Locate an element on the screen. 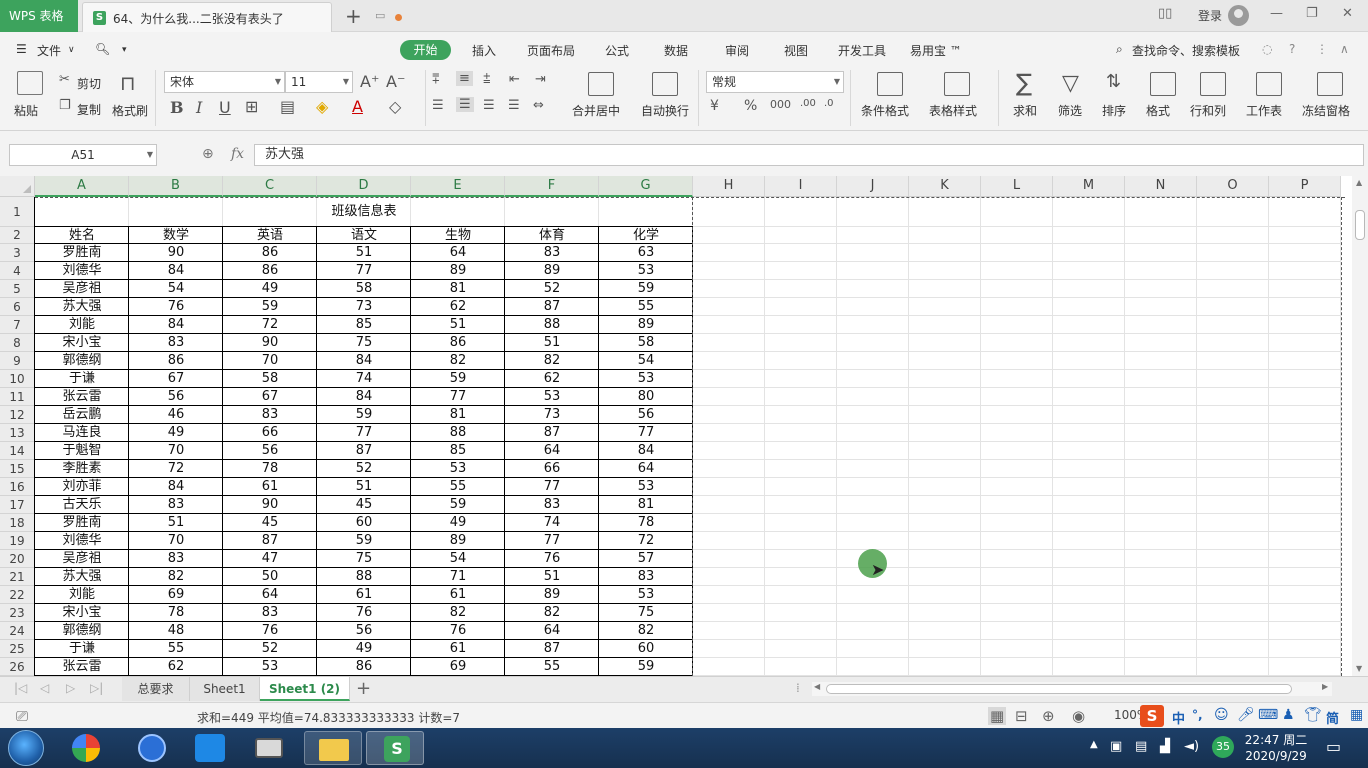 Image resolution: width=1368 pixels, height=768 pixels. score-cell: 48 is located at coordinates (176, 631).